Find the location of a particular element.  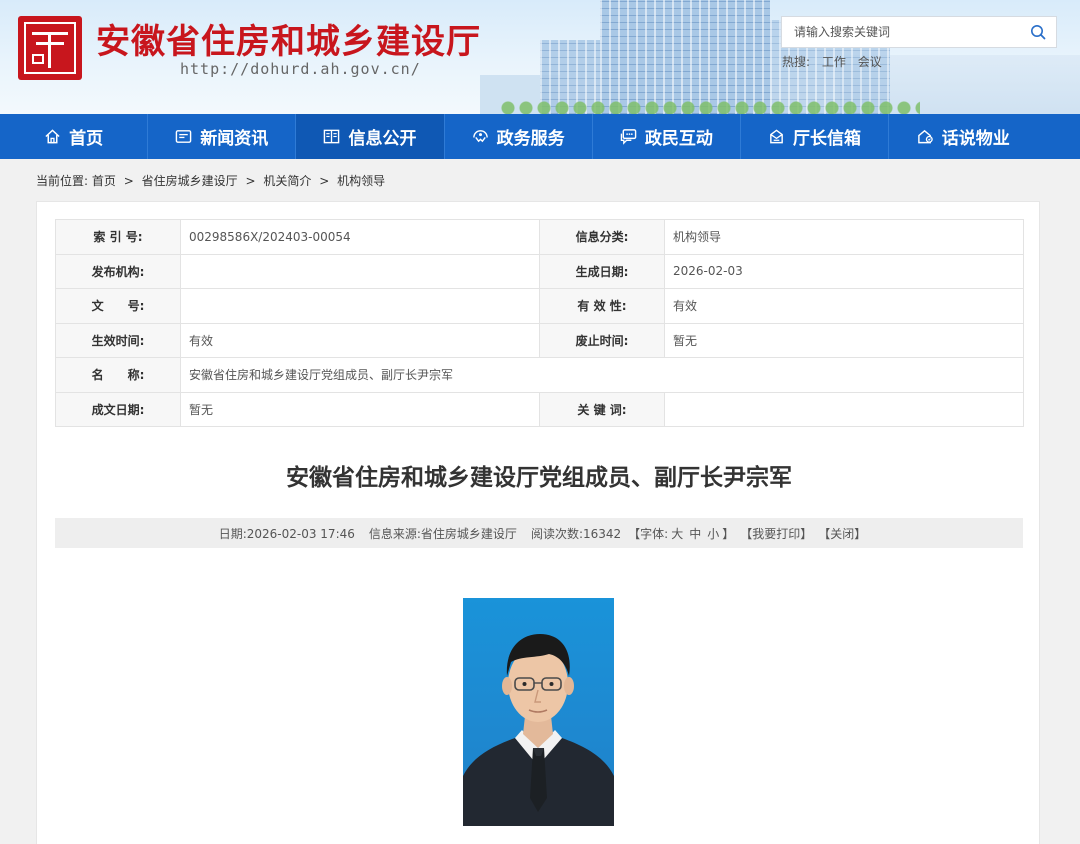

info-label-expiry-time: 废止时间: is located at coordinates (602, 340).